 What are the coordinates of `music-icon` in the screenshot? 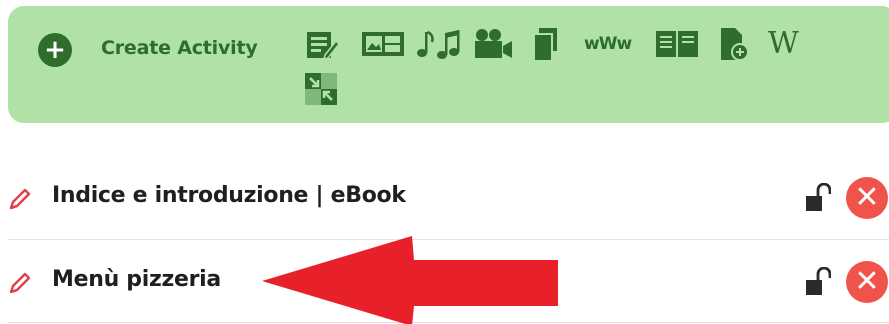 It's located at (437, 44).